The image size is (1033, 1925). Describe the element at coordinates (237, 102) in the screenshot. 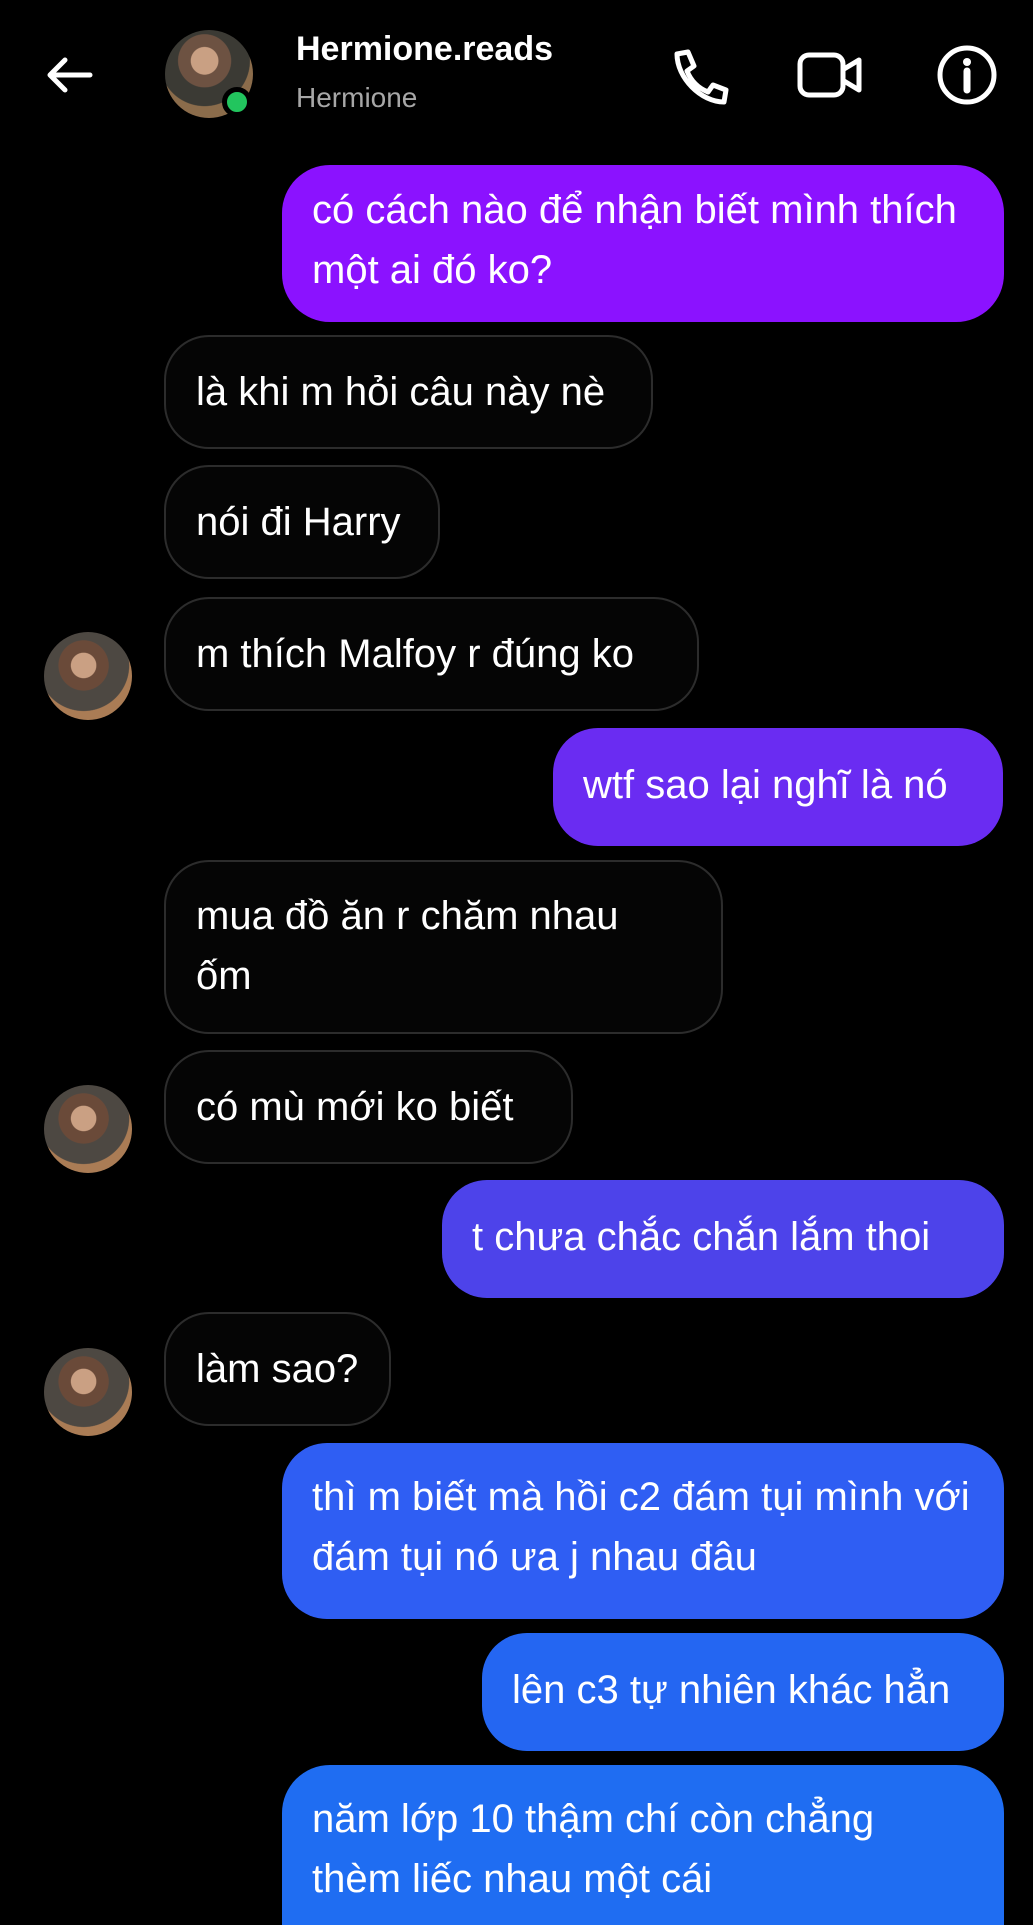

I see `online-status-dot` at that location.